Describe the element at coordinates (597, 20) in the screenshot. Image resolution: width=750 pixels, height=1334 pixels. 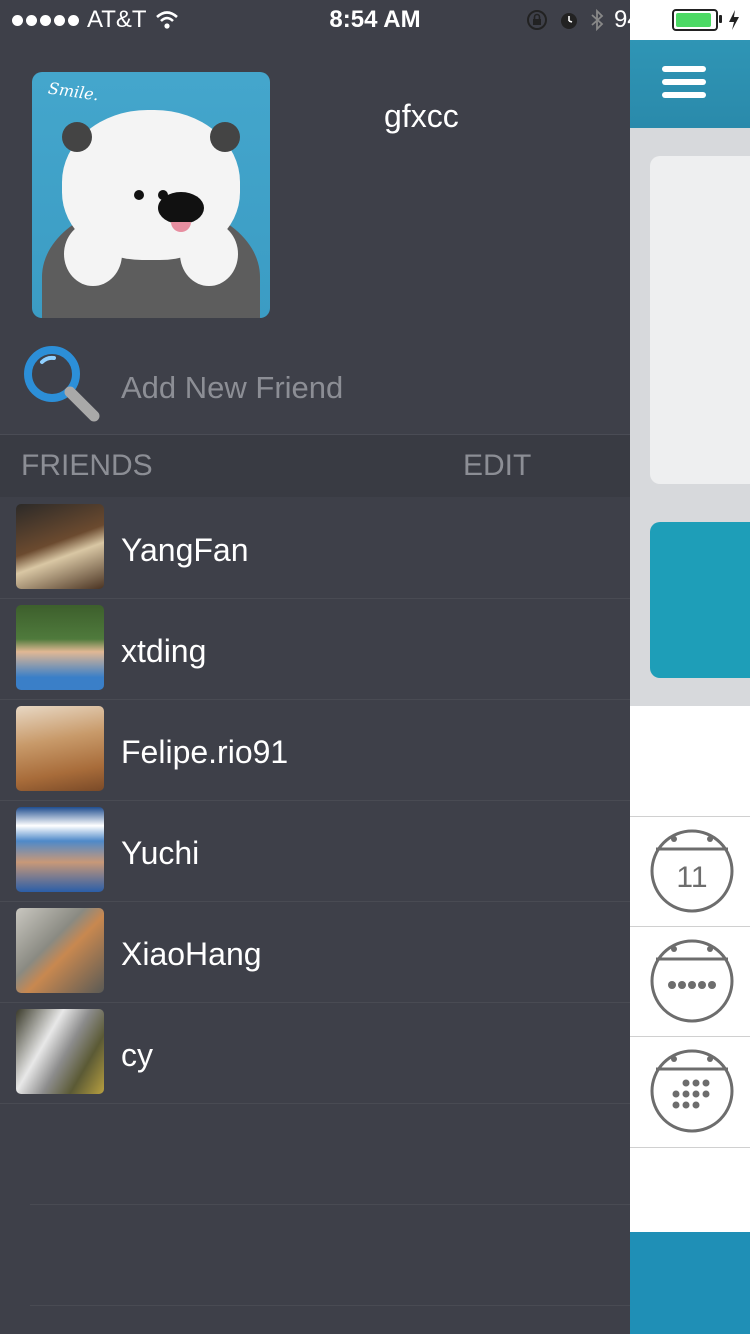
I see `bluetooth-icon` at that location.